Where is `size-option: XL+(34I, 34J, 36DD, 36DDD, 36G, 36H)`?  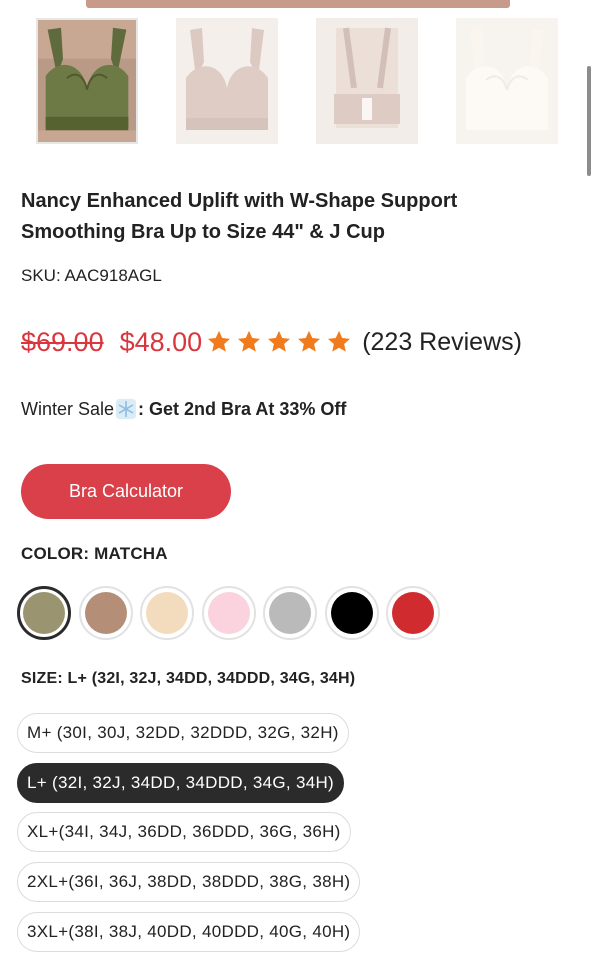
size-option: XL+(34I, 34J, 36DD, 36DDD, 36G, 36H) is located at coordinates (184, 832).